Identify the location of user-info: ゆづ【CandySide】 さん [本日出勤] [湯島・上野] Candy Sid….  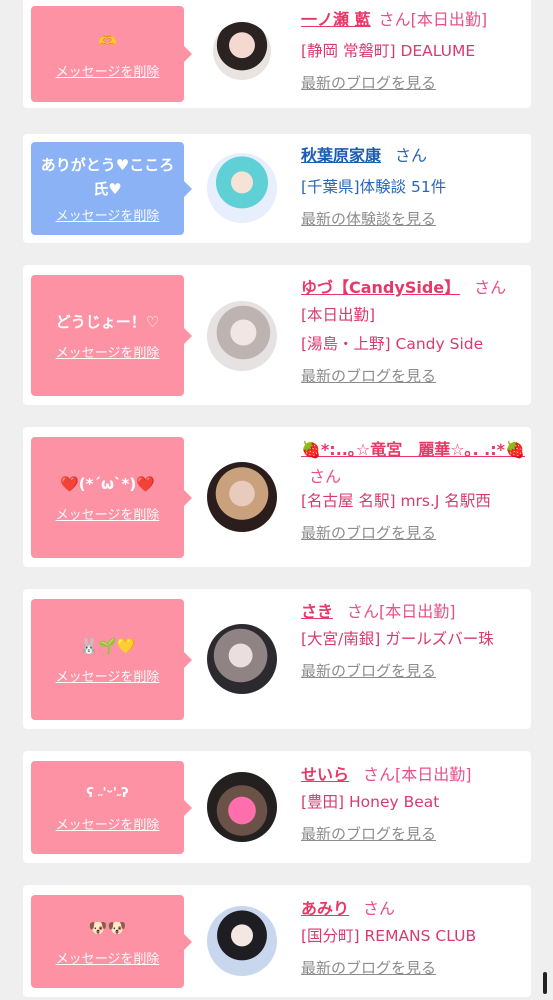
(414, 330).